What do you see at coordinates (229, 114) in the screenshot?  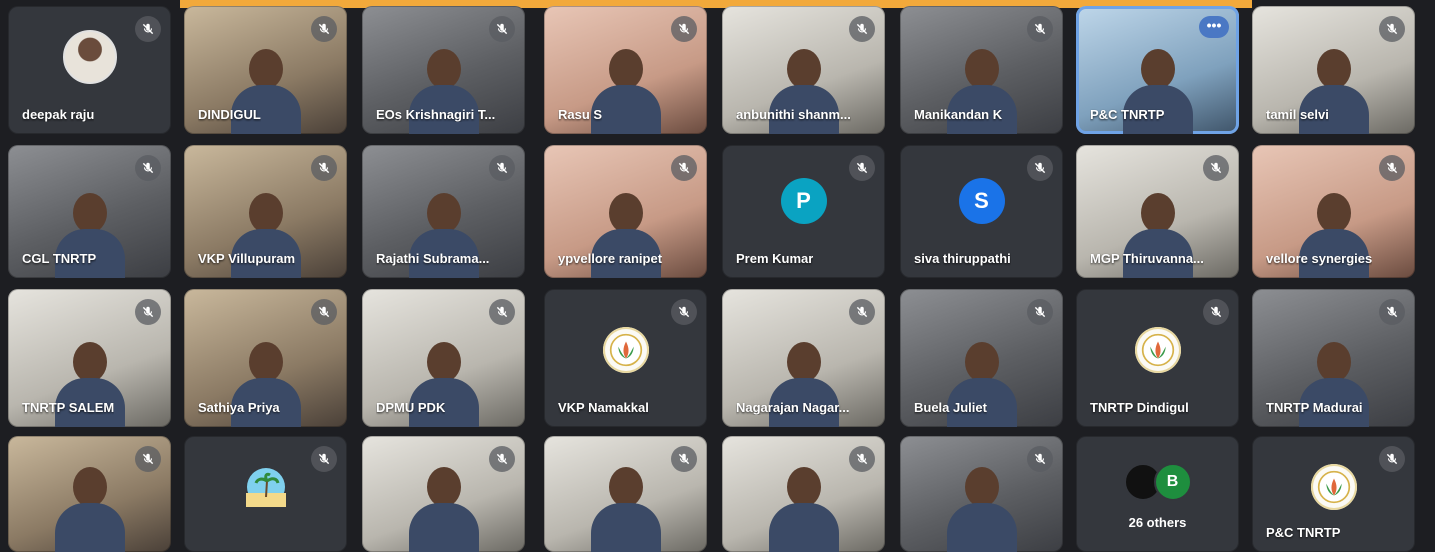 I see `participant-name: DINDIGUL` at bounding box center [229, 114].